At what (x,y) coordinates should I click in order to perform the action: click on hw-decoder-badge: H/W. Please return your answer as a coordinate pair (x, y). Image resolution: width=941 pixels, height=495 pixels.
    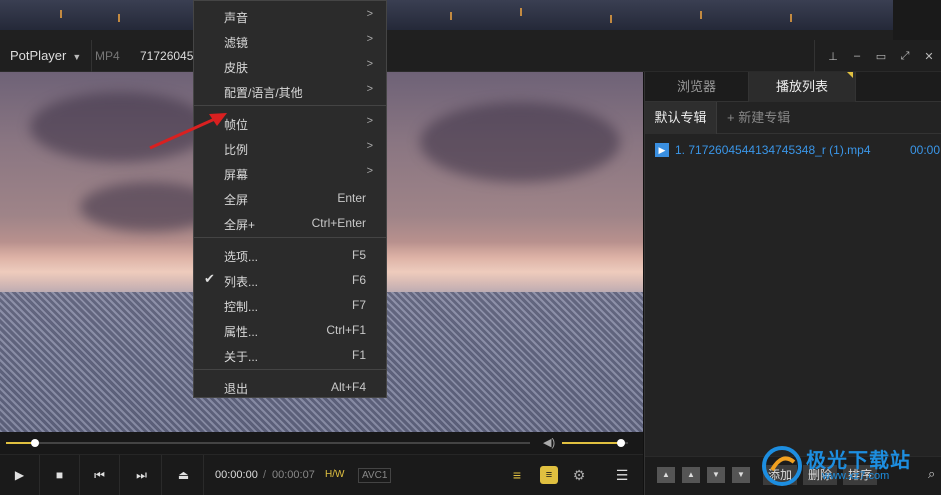
    Looking at the image, I should click on (334, 474).